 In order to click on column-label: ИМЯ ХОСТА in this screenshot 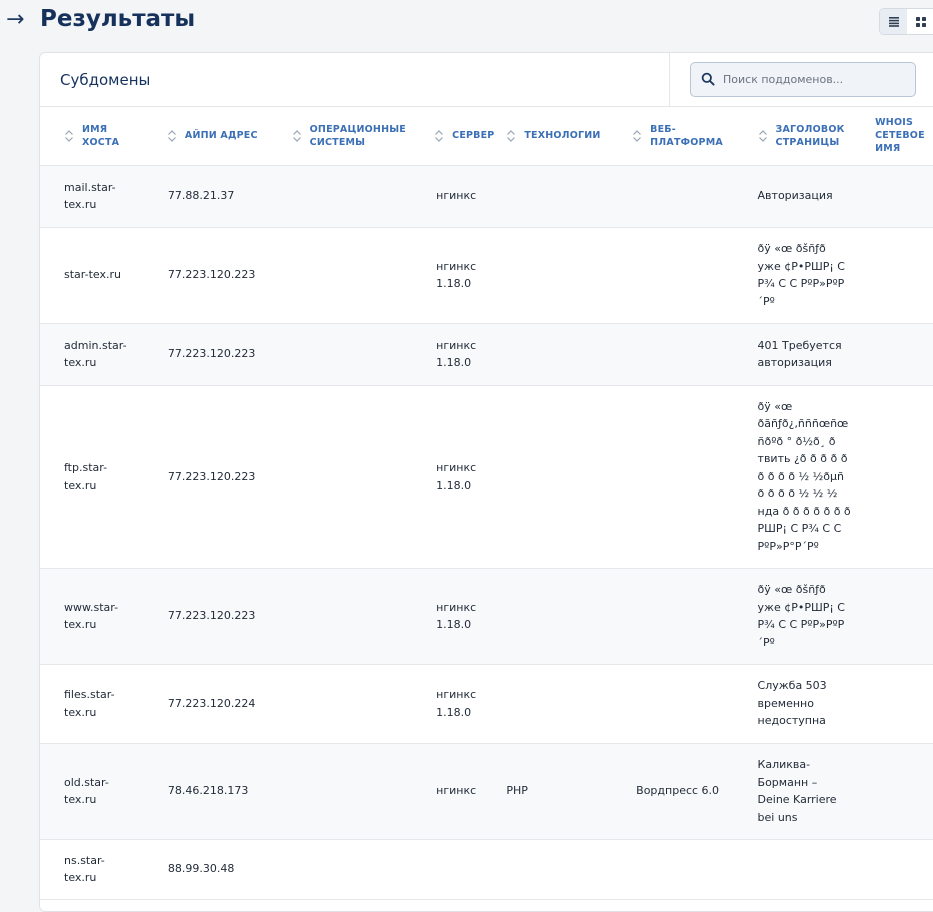, I will do `click(101, 135)`.